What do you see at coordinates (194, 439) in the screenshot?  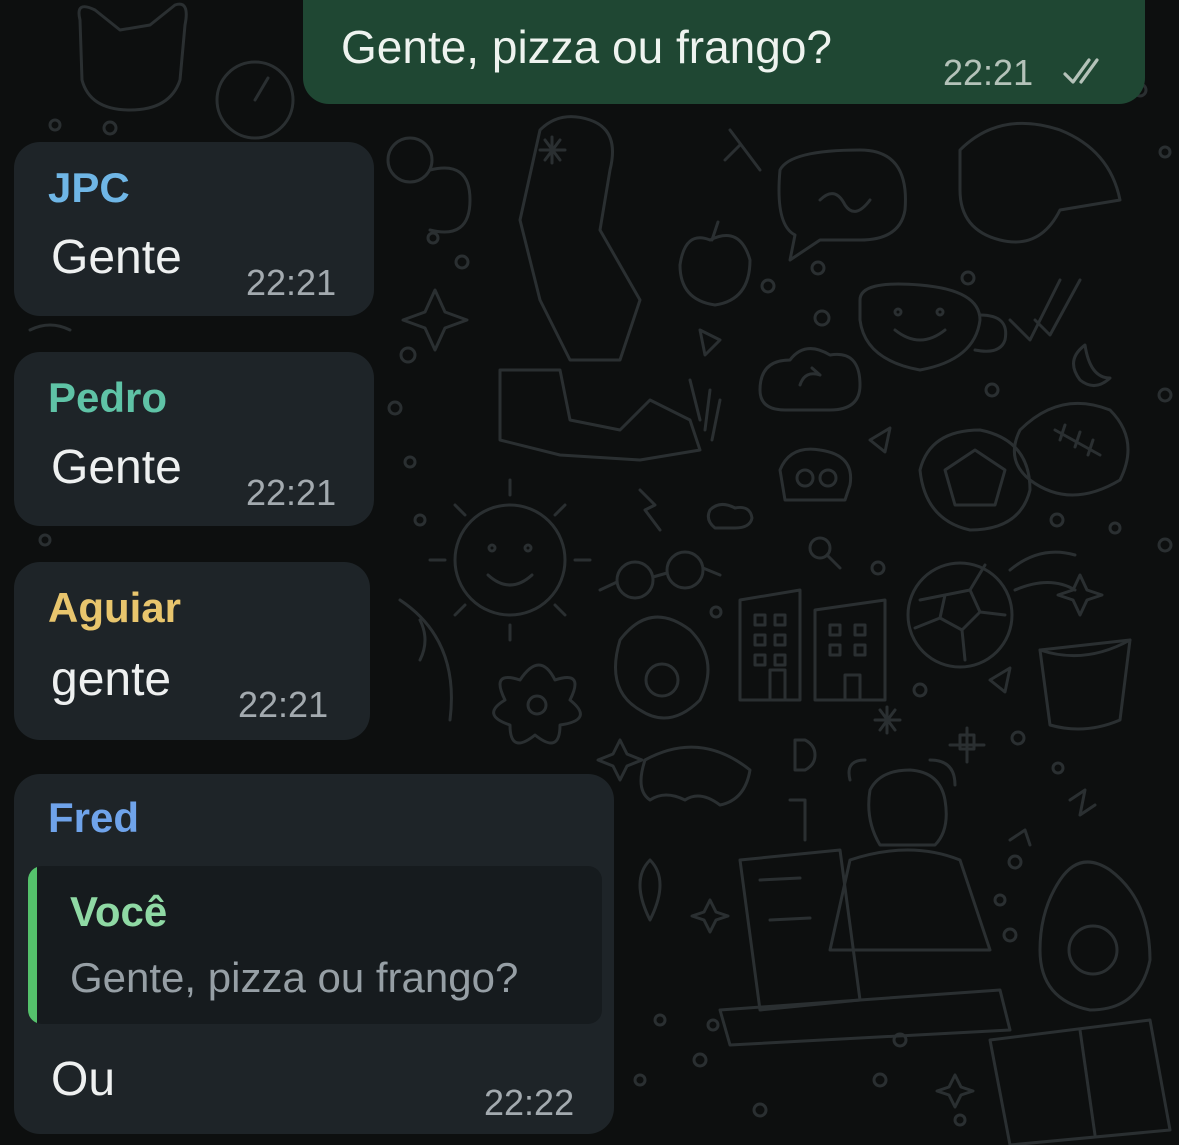 I see `incoming-message: Pedro Gente 22:21` at bounding box center [194, 439].